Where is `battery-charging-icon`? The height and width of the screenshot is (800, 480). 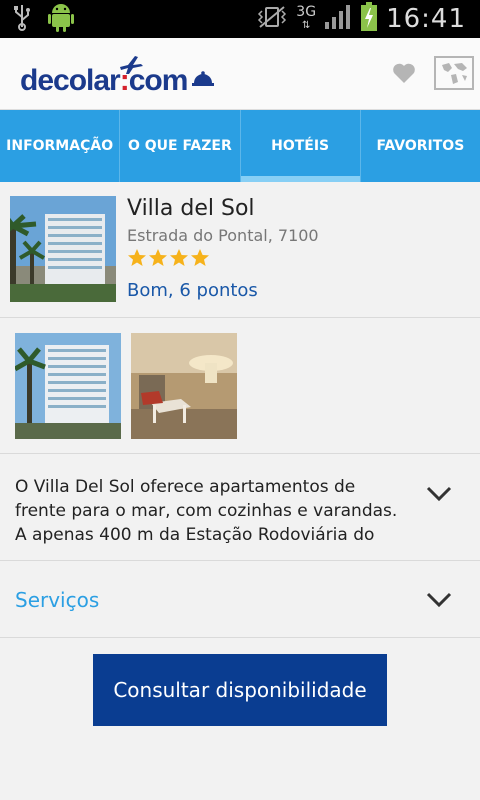
battery-charging-icon is located at coordinates (369, 19).